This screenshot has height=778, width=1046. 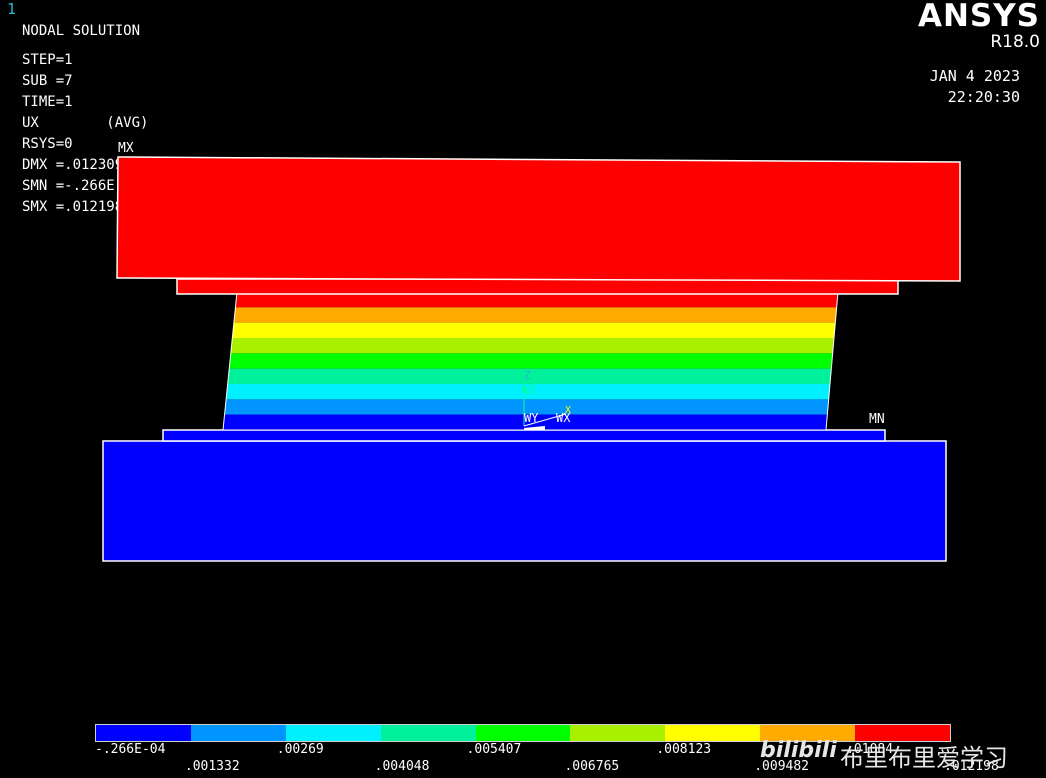 I want to click on triad-x-label: X, so click(x=568, y=410).